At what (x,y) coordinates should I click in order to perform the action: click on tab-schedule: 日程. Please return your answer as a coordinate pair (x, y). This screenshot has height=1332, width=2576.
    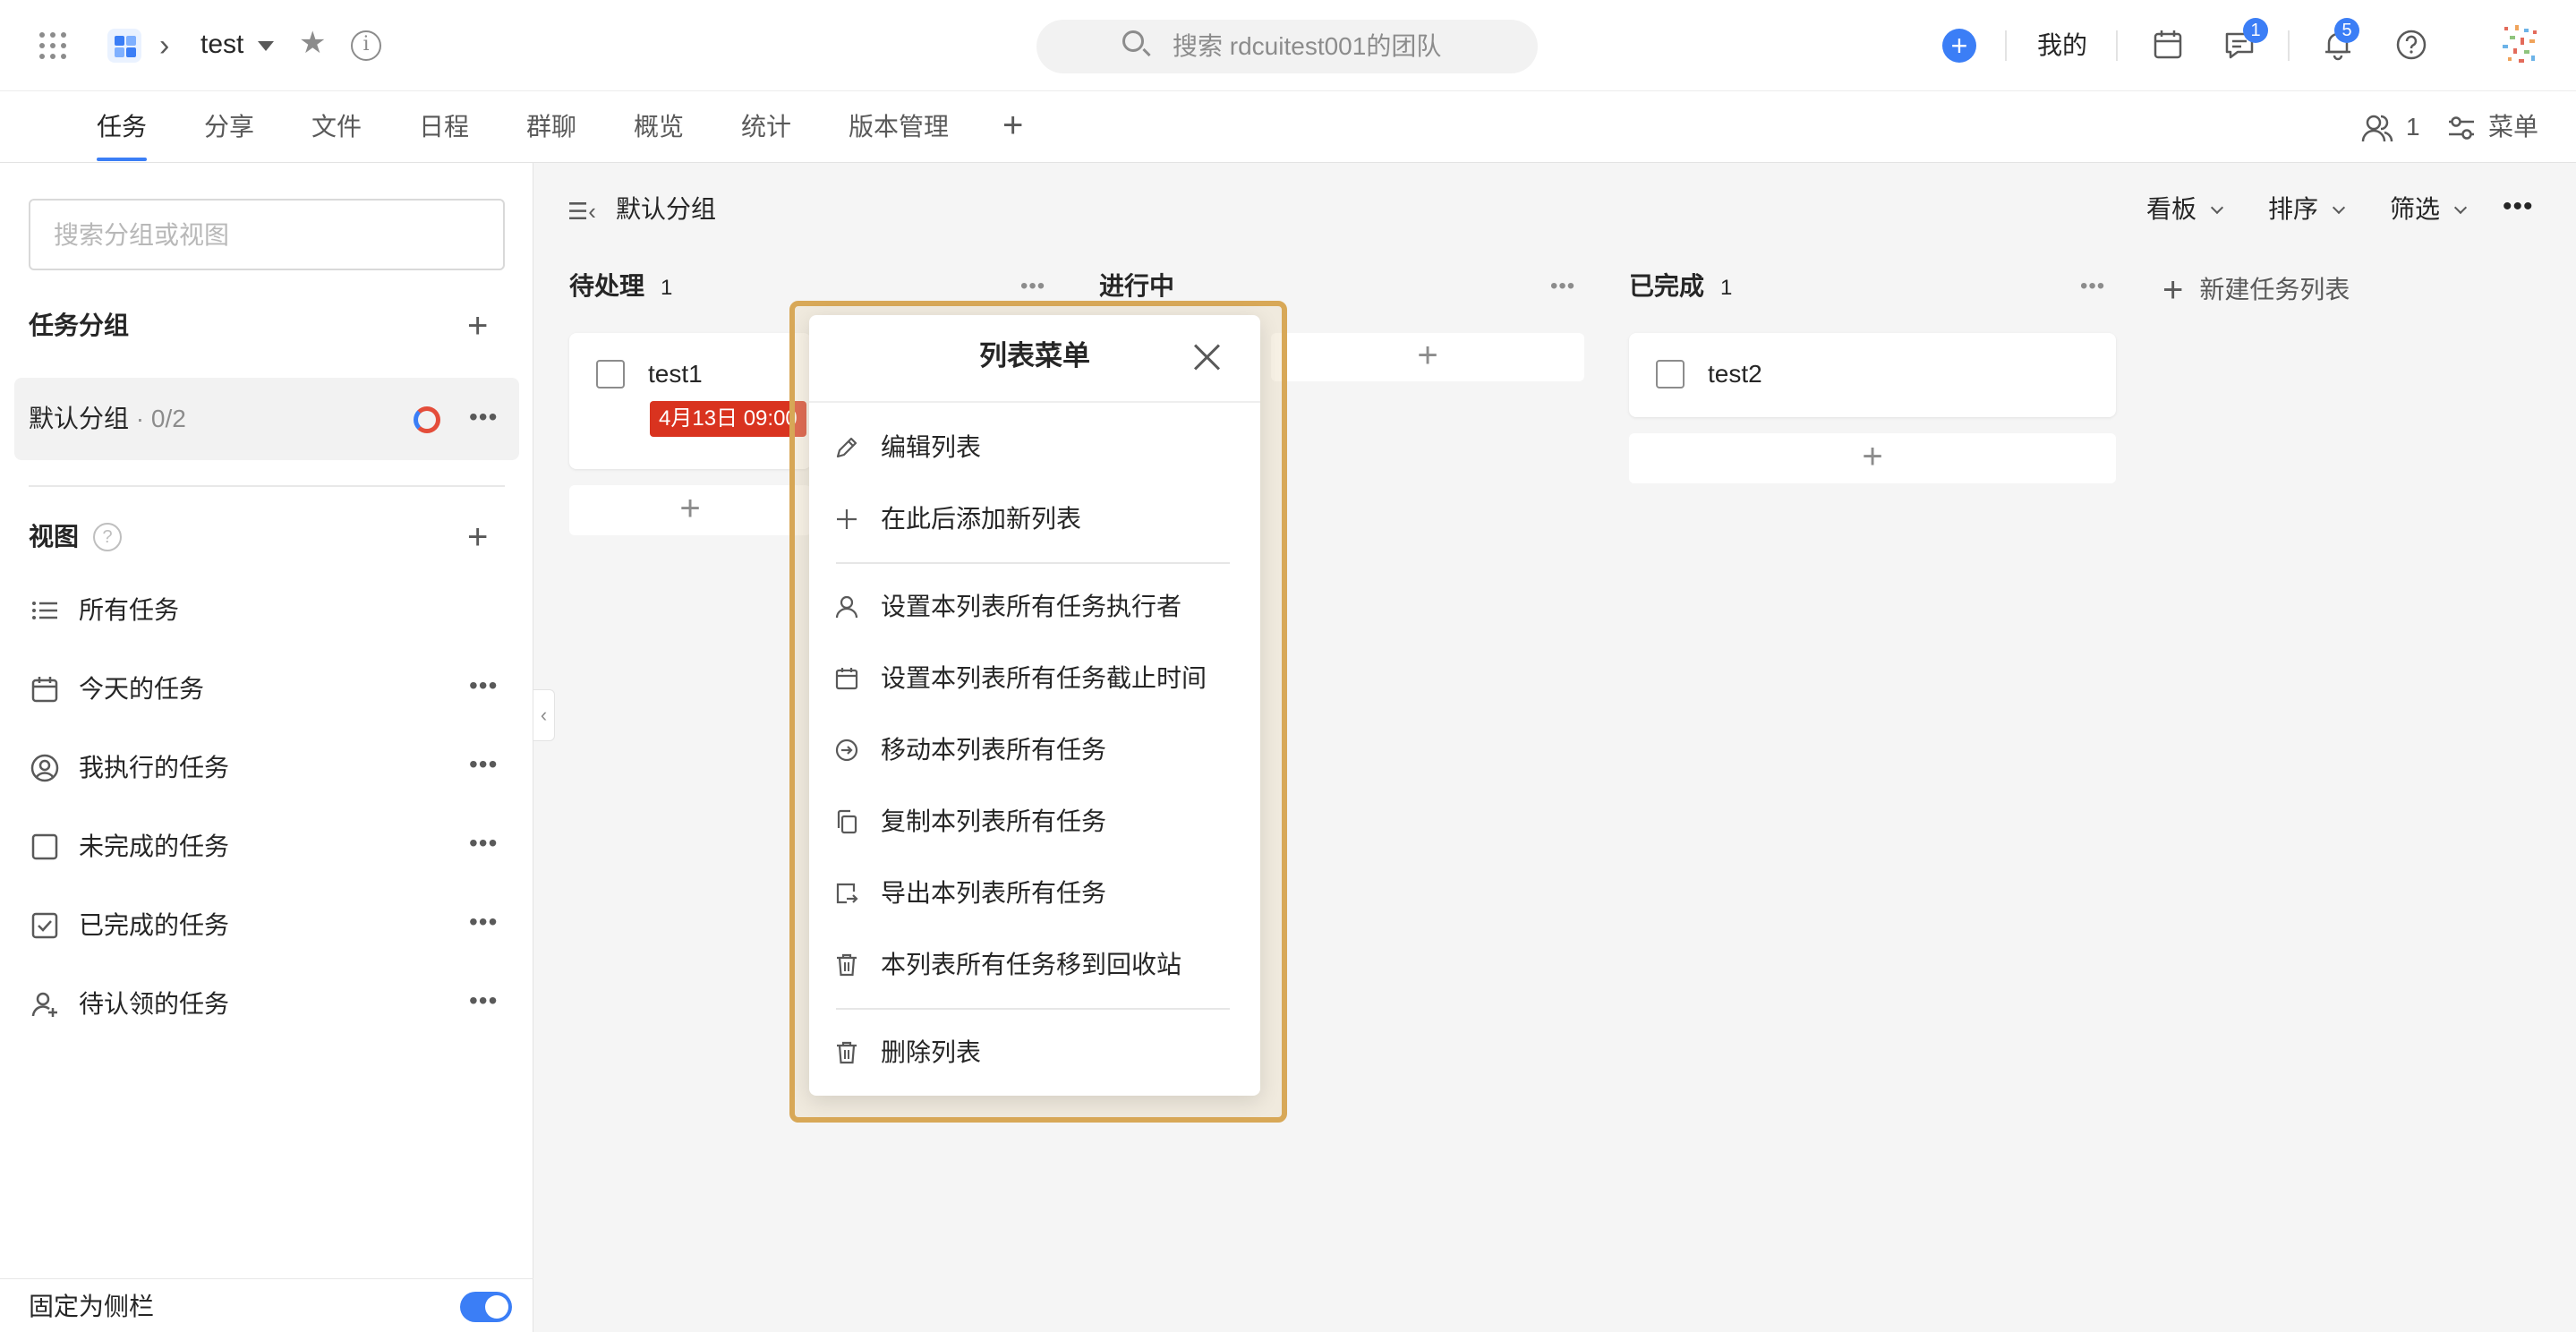
    Looking at the image, I should click on (444, 127).